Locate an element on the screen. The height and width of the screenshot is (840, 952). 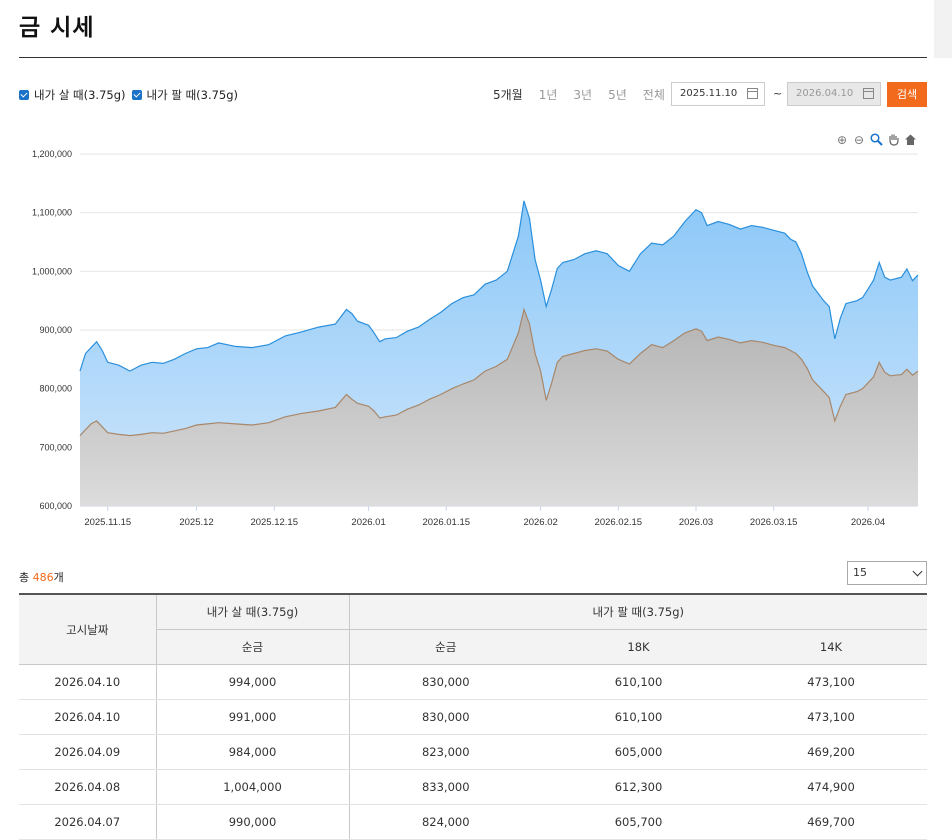
page-title: 금 시세 is located at coordinates (57, 28).